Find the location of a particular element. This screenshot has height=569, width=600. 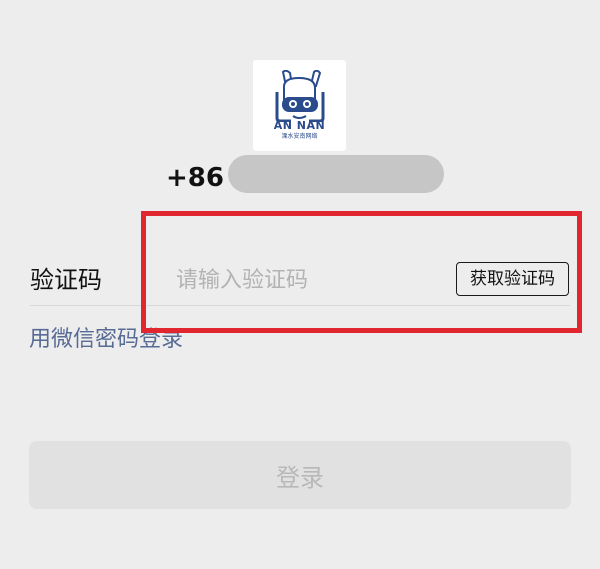

rabbit-mascot-icon is located at coordinates (300, 96).